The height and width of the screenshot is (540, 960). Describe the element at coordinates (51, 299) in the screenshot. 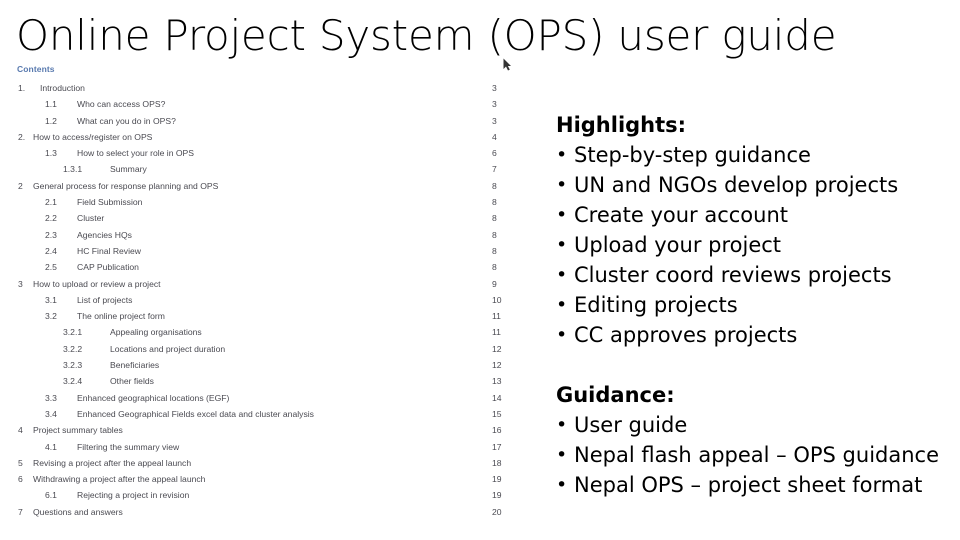

I see `toc-row-number: 3.1` at that location.